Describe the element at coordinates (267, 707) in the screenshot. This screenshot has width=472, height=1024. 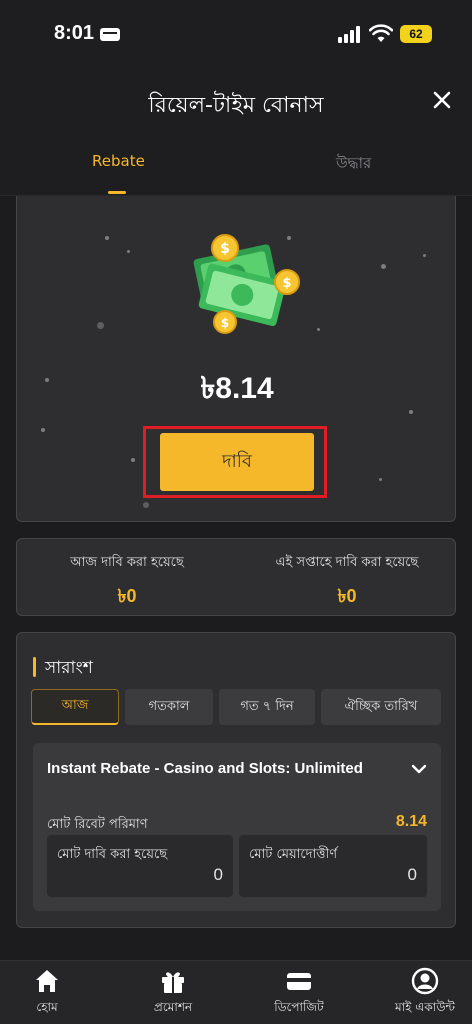
I see `filter-last-7-days: গত ৭ দিন` at that location.